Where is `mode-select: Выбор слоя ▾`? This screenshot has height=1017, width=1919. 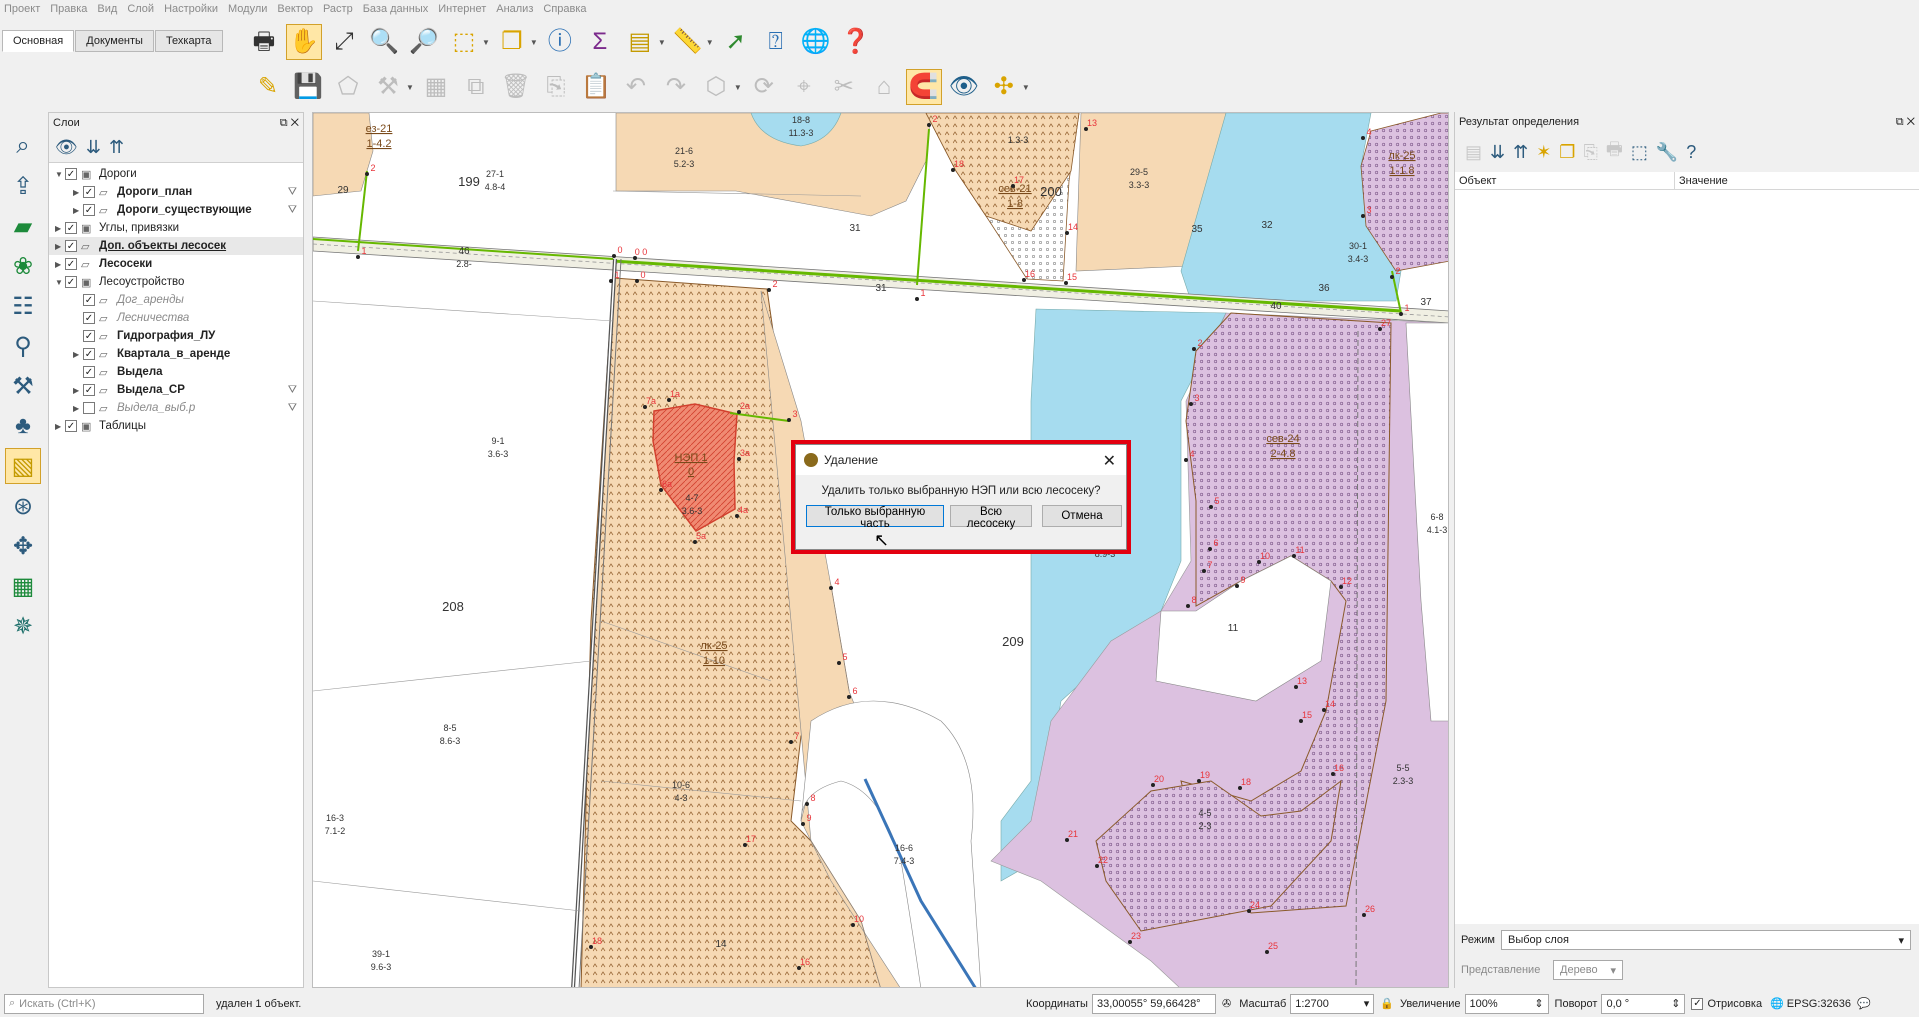
mode-select: Выбор слоя ▾ is located at coordinates (1706, 940).